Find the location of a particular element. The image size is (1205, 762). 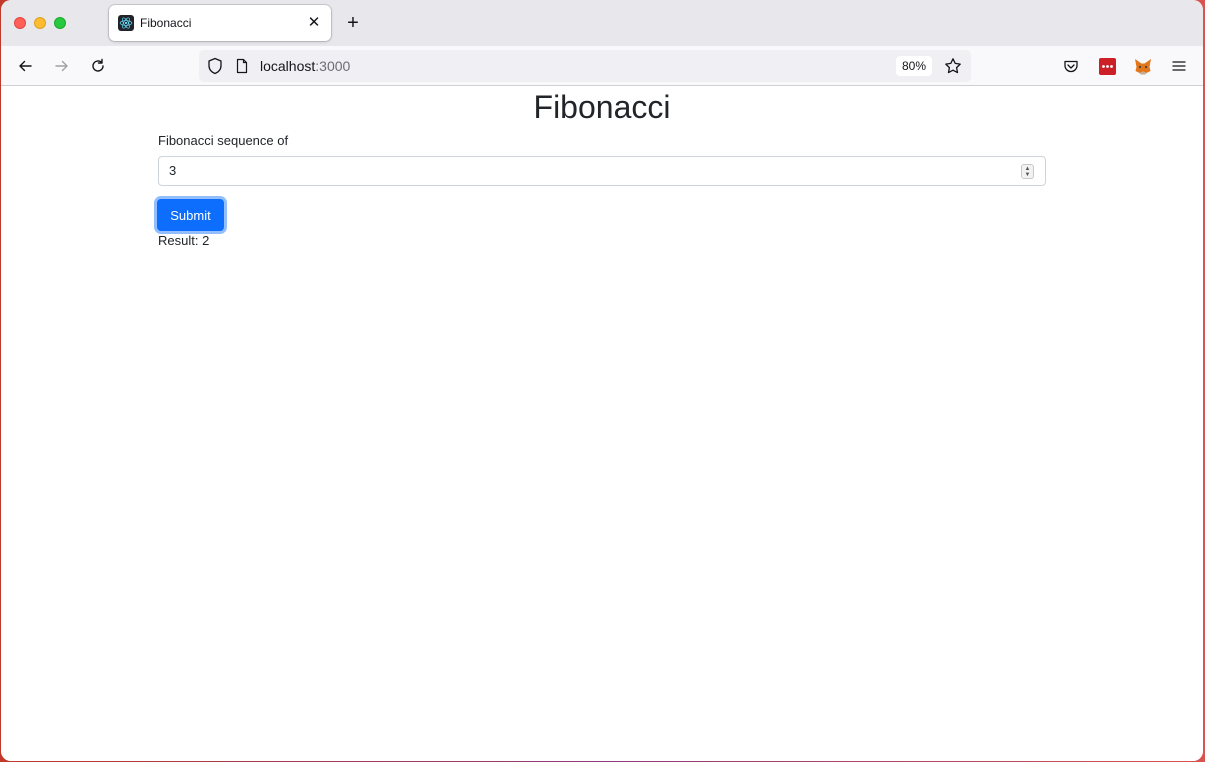

metamask-icon is located at coordinates (1143, 66).